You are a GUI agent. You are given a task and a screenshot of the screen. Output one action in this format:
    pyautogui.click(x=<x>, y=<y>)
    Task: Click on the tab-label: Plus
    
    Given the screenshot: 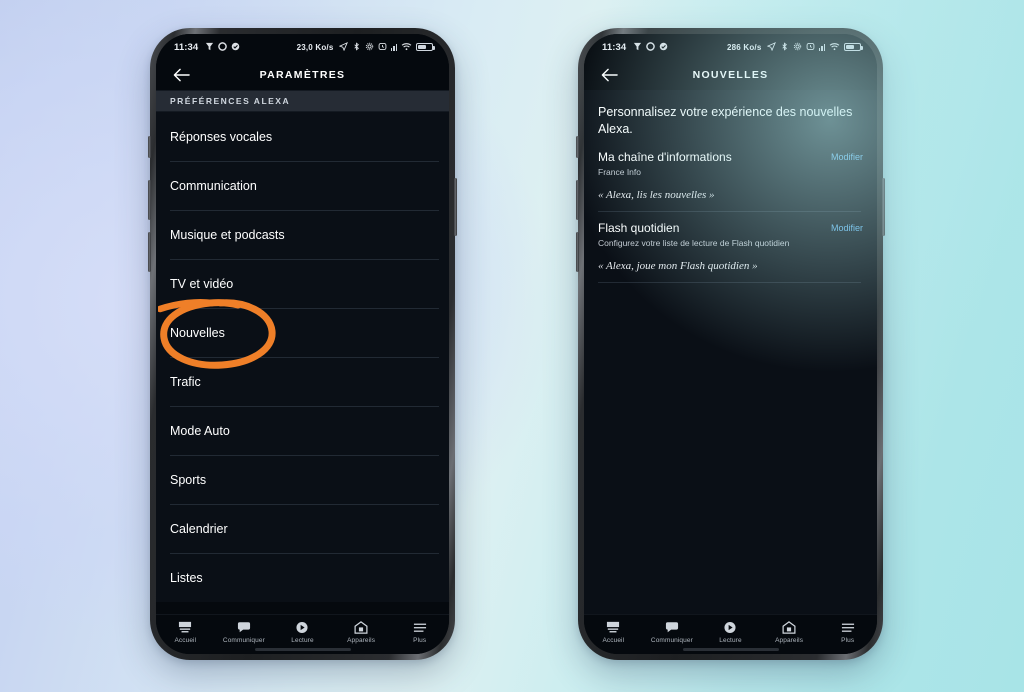 What is the action you would take?
    pyautogui.click(x=848, y=640)
    